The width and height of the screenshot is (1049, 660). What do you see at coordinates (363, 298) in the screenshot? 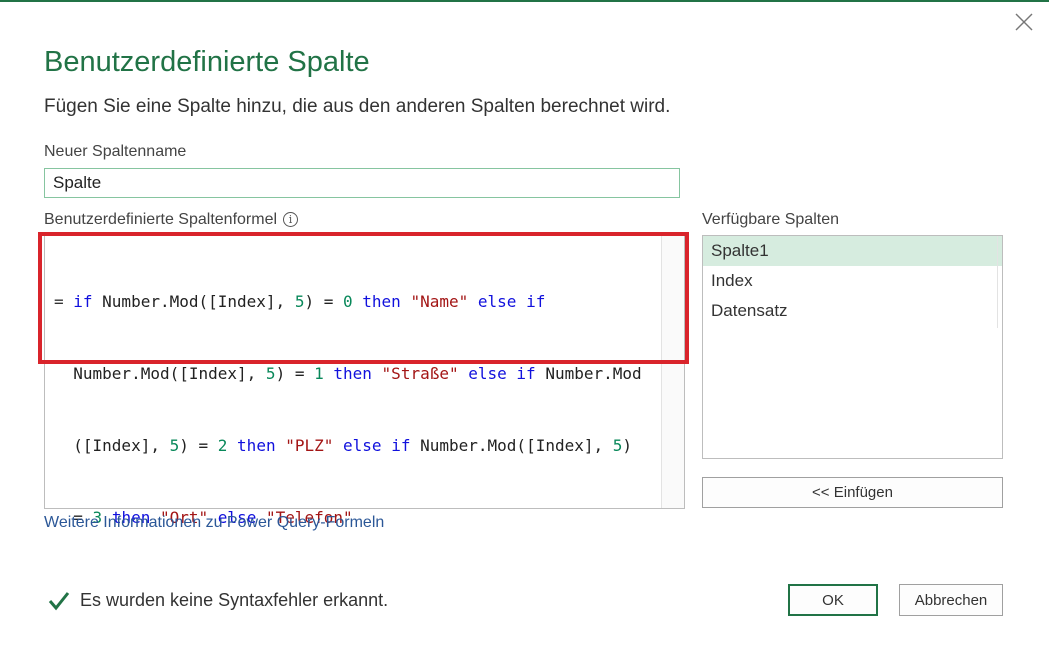
I see `formula-highlight-annotation` at bounding box center [363, 298].